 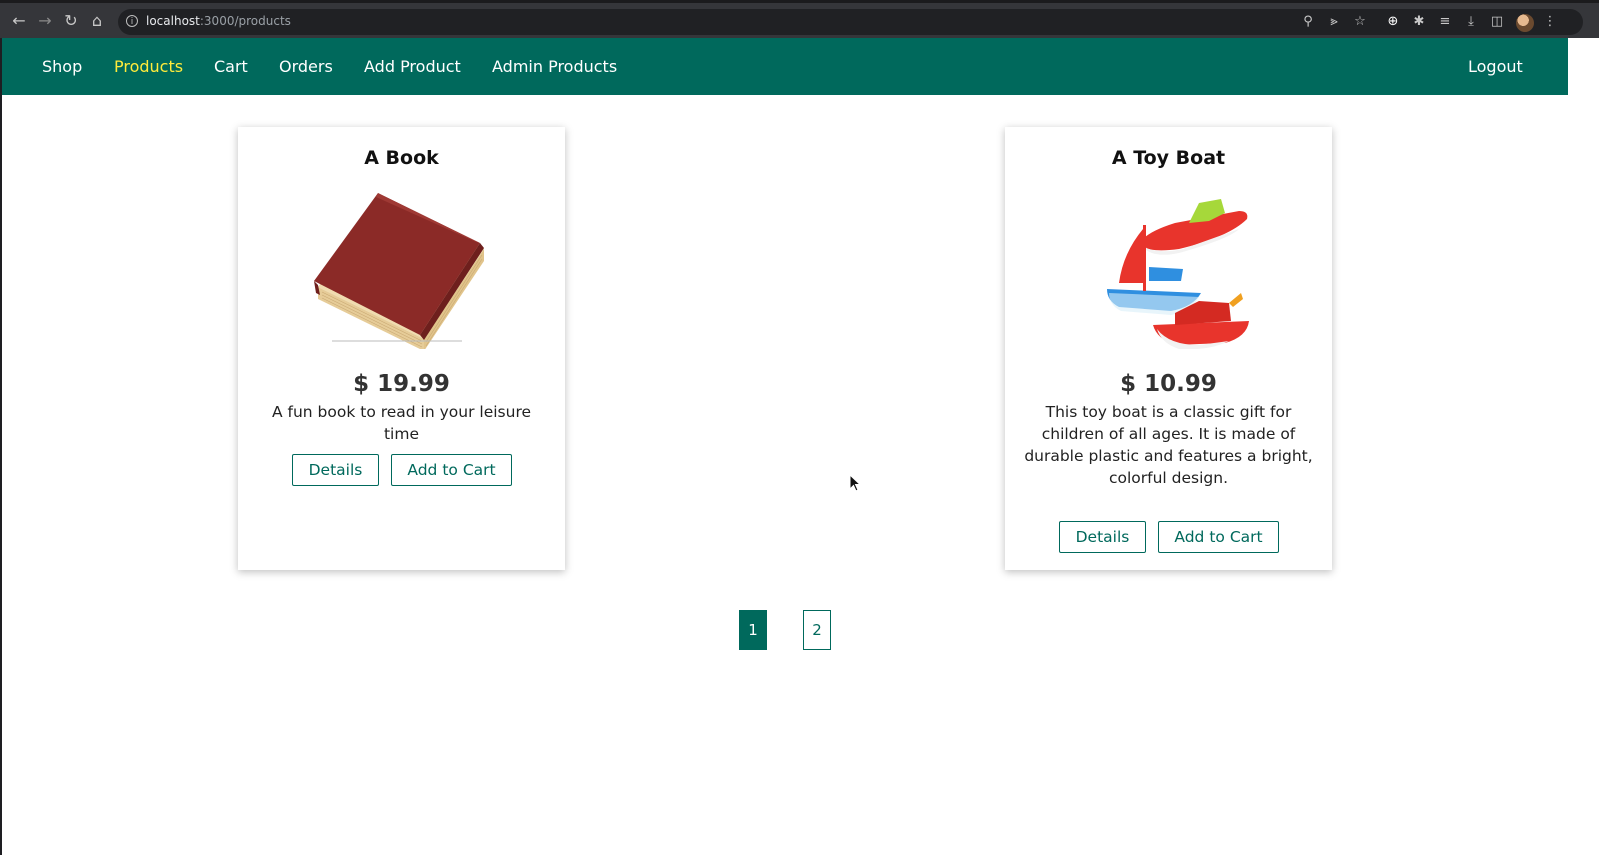 What do you see at coordinates (398, 271) in the screenshot?
I see `book-image` at bounding box center [398, 271].